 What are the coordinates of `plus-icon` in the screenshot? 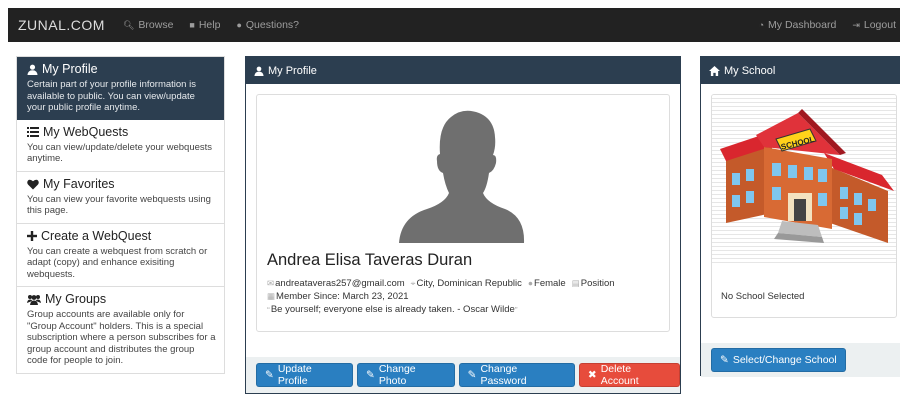 It's located at (32, 236).